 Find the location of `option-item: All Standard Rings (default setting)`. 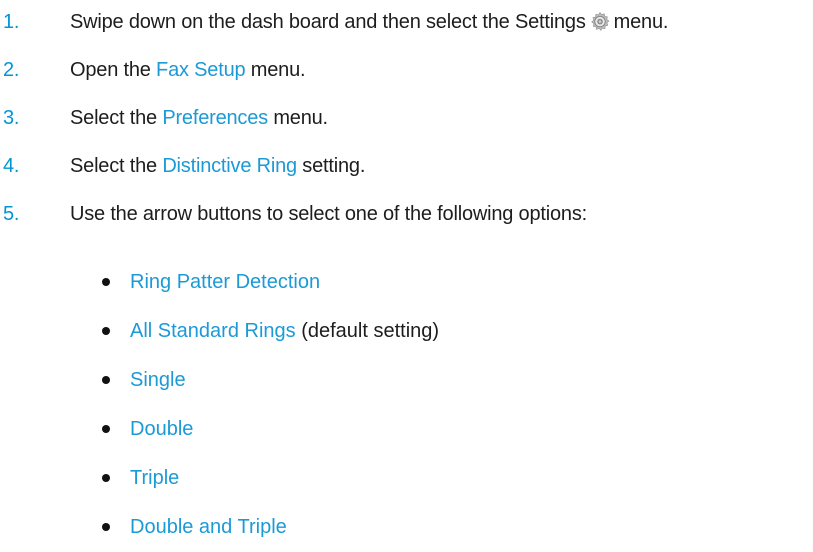

option-item: All Standard Rings (default setting) is located at coordinates (406, 331).